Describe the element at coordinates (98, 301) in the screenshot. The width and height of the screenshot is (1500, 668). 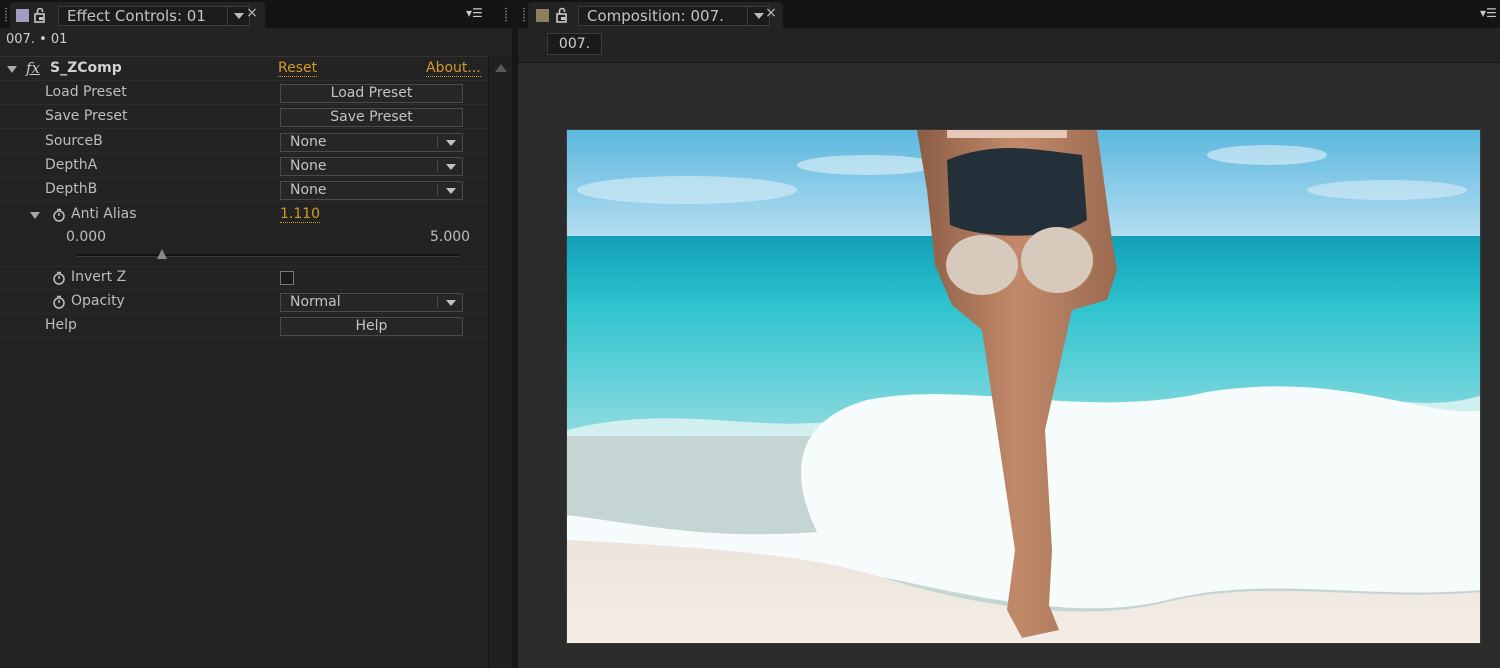
I see `param-label: Opacity` at that location.